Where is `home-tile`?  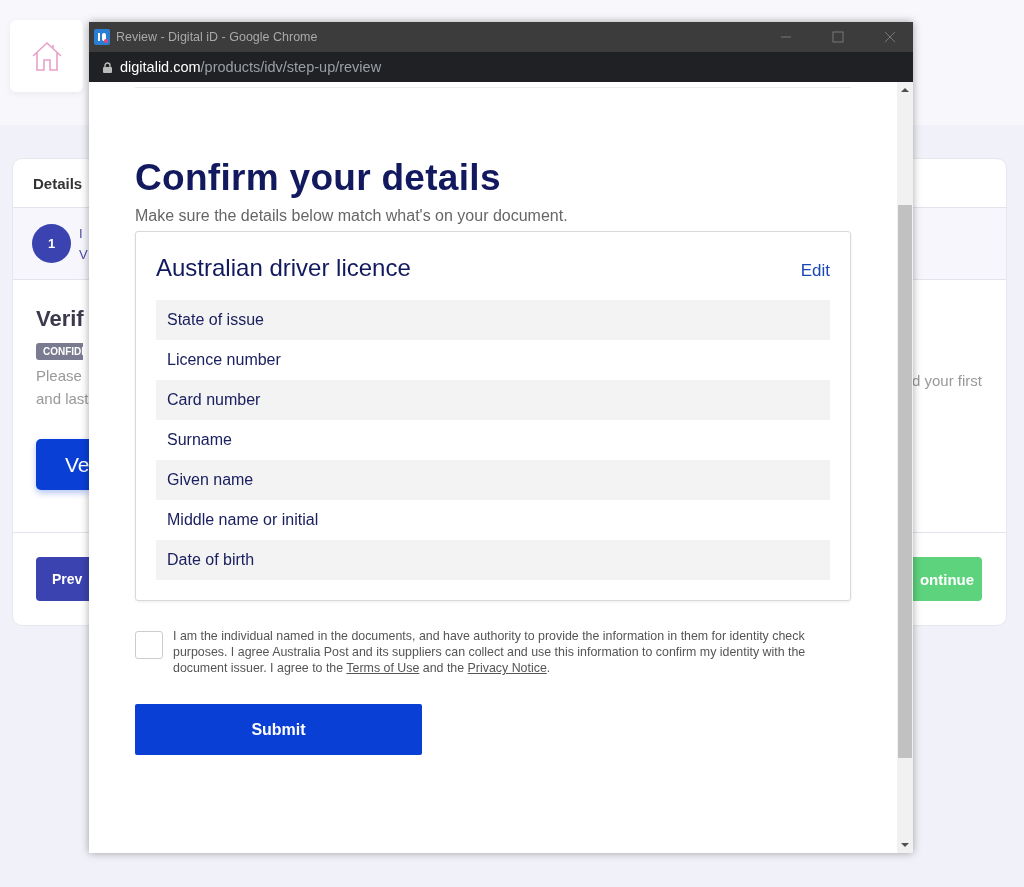
home-tile is located at coordinates (46, 56).